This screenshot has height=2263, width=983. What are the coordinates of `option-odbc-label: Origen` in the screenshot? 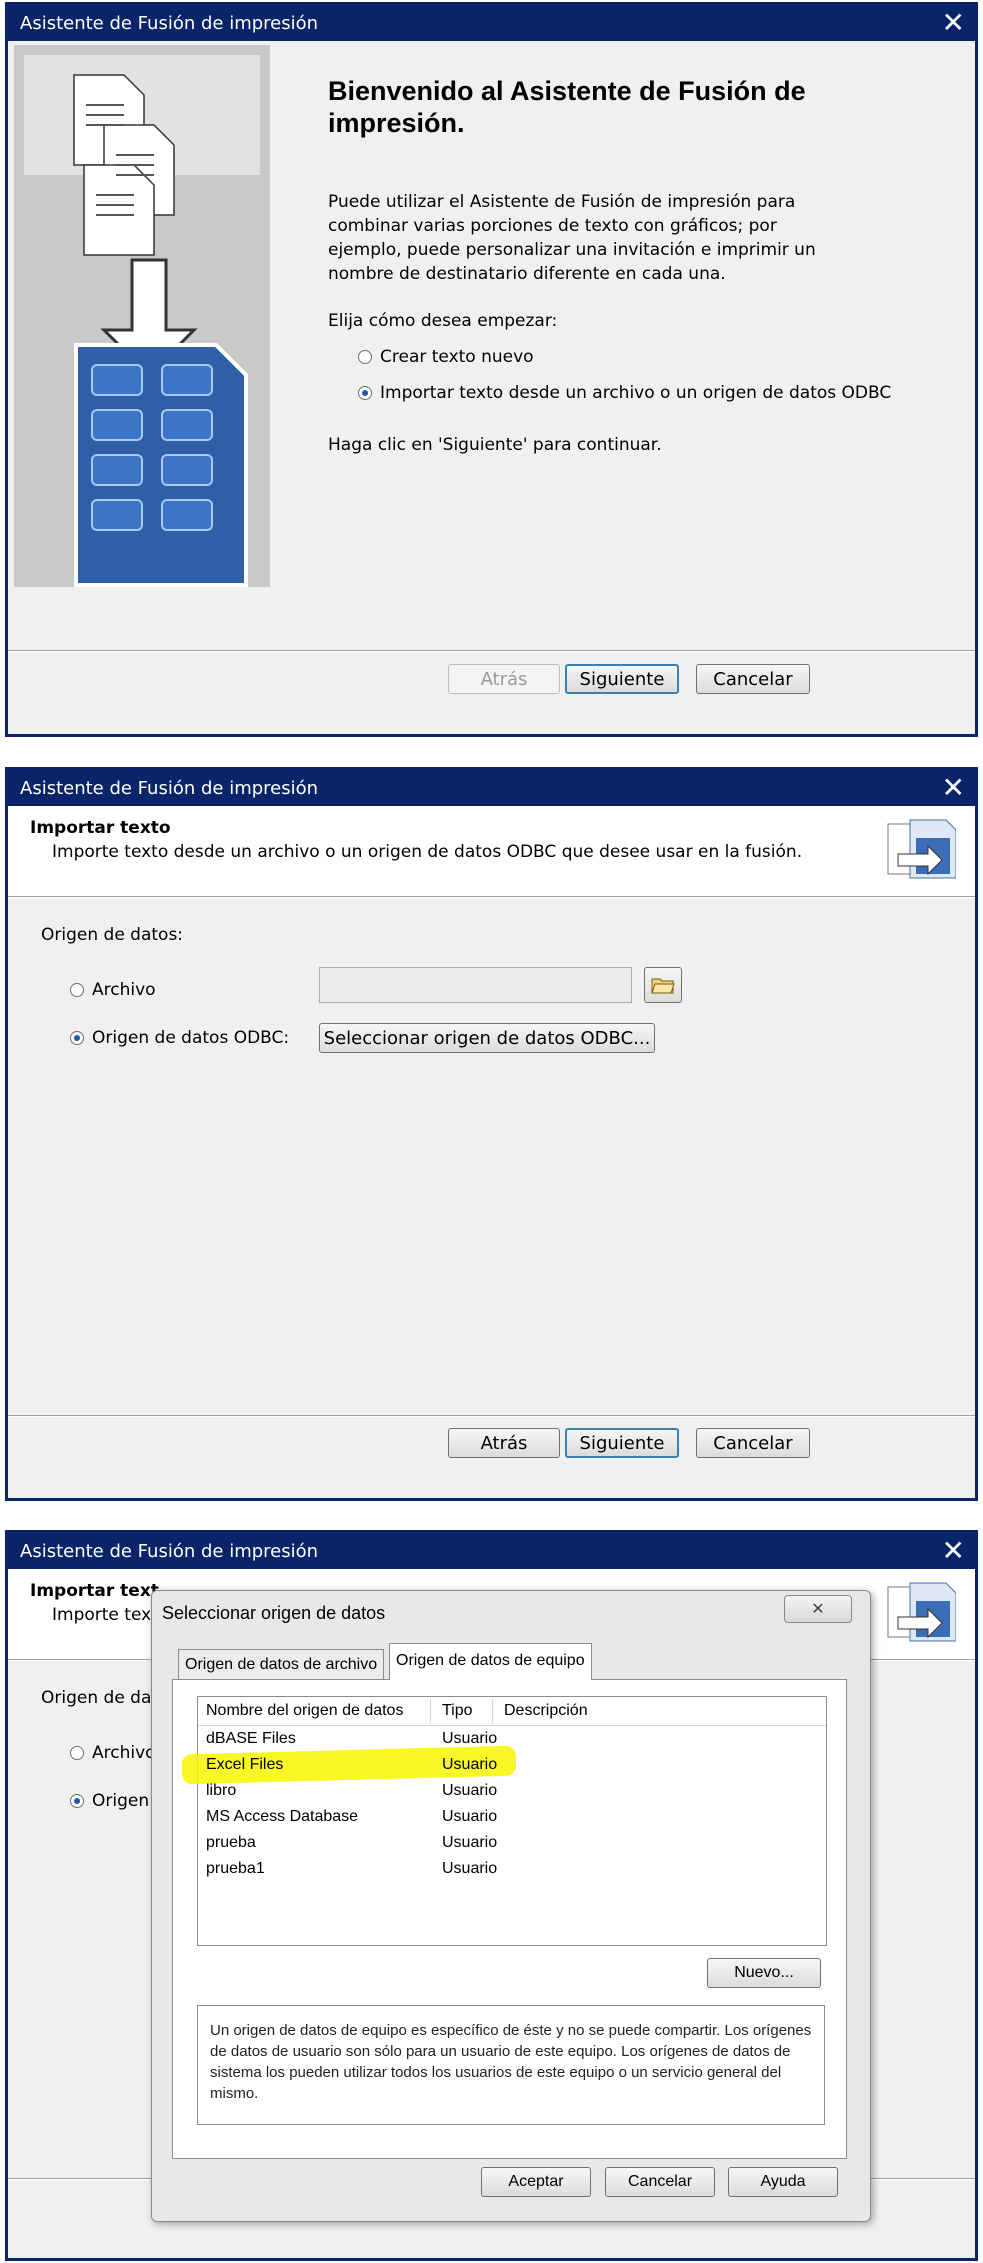 It's located at (121, 1801).